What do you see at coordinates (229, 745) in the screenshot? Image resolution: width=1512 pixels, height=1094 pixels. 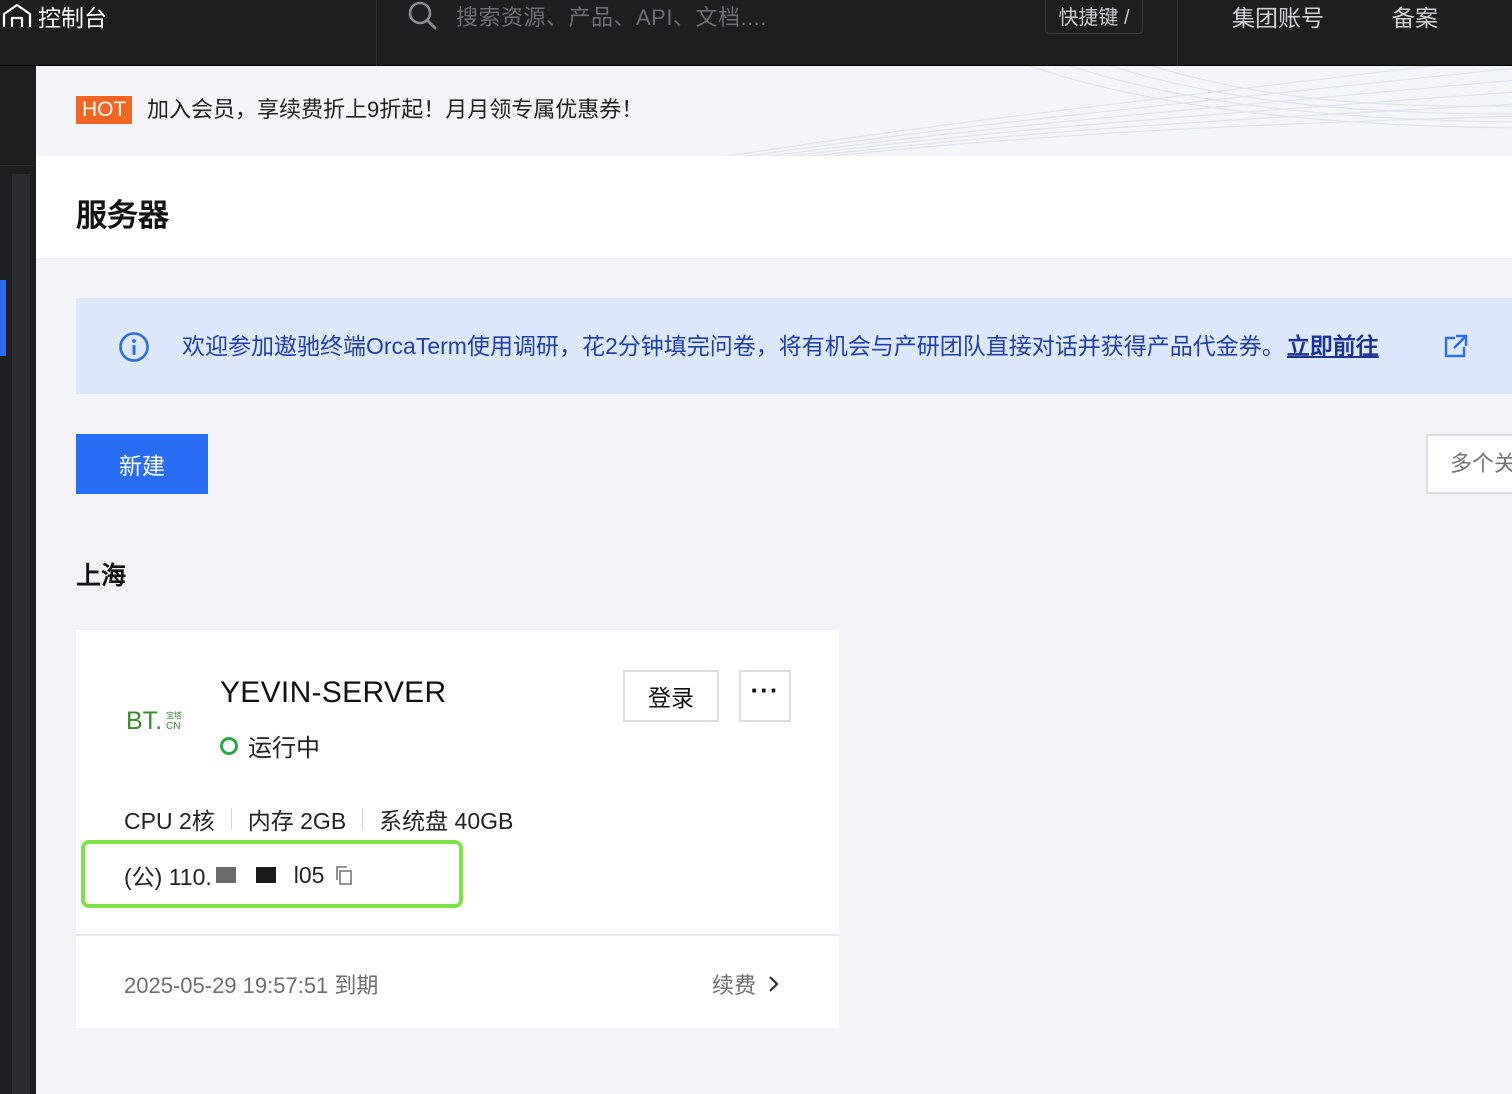 I see `running-status-icon` at bounding box center [229, 745].